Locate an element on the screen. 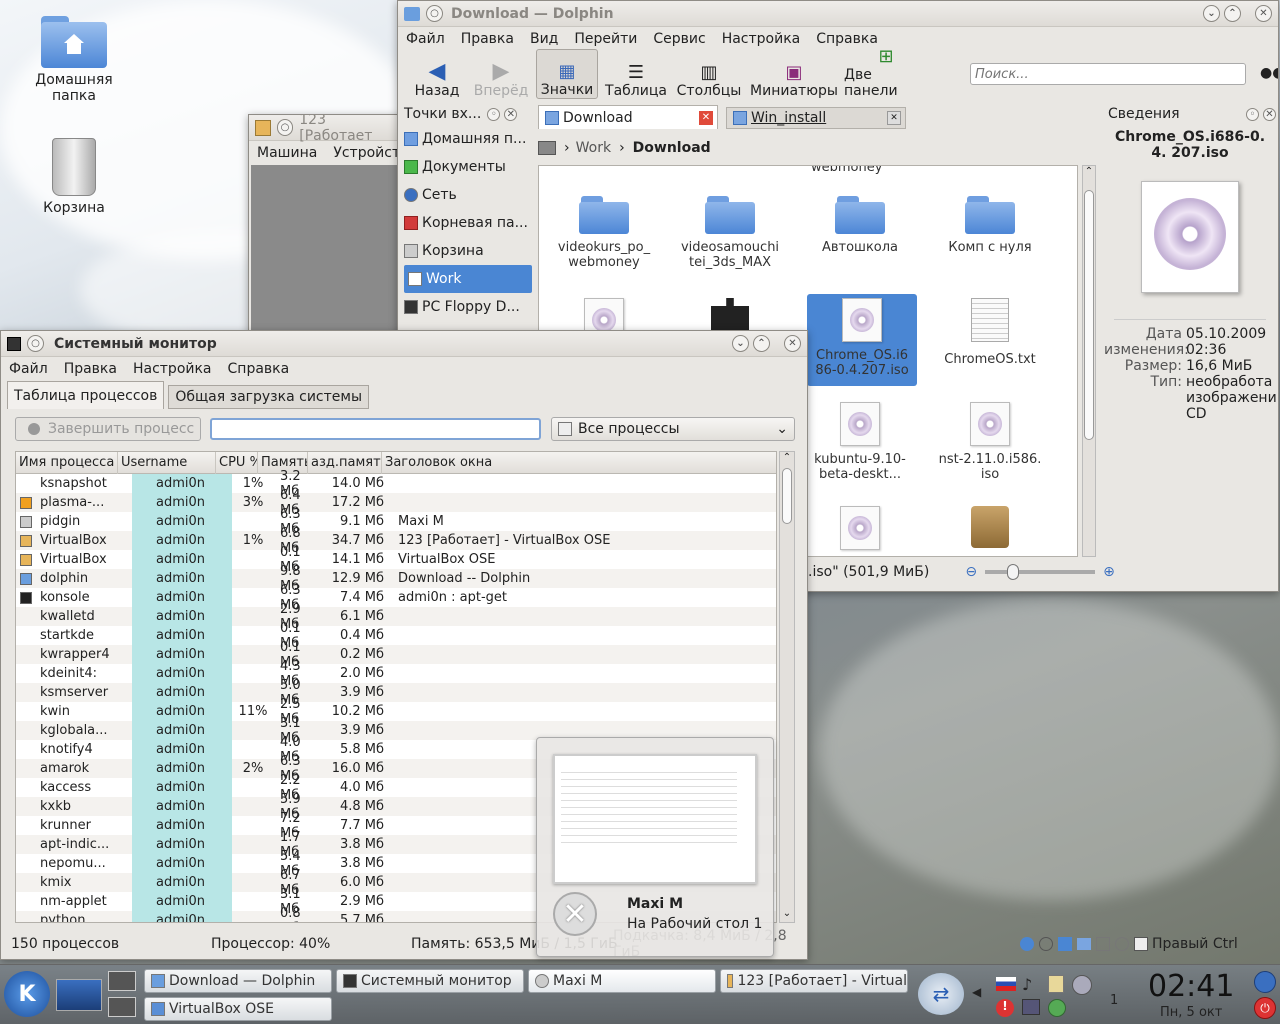 This screenshot has width=1280, height=1024. zoom-slider is located at coordinates (1040, 572).